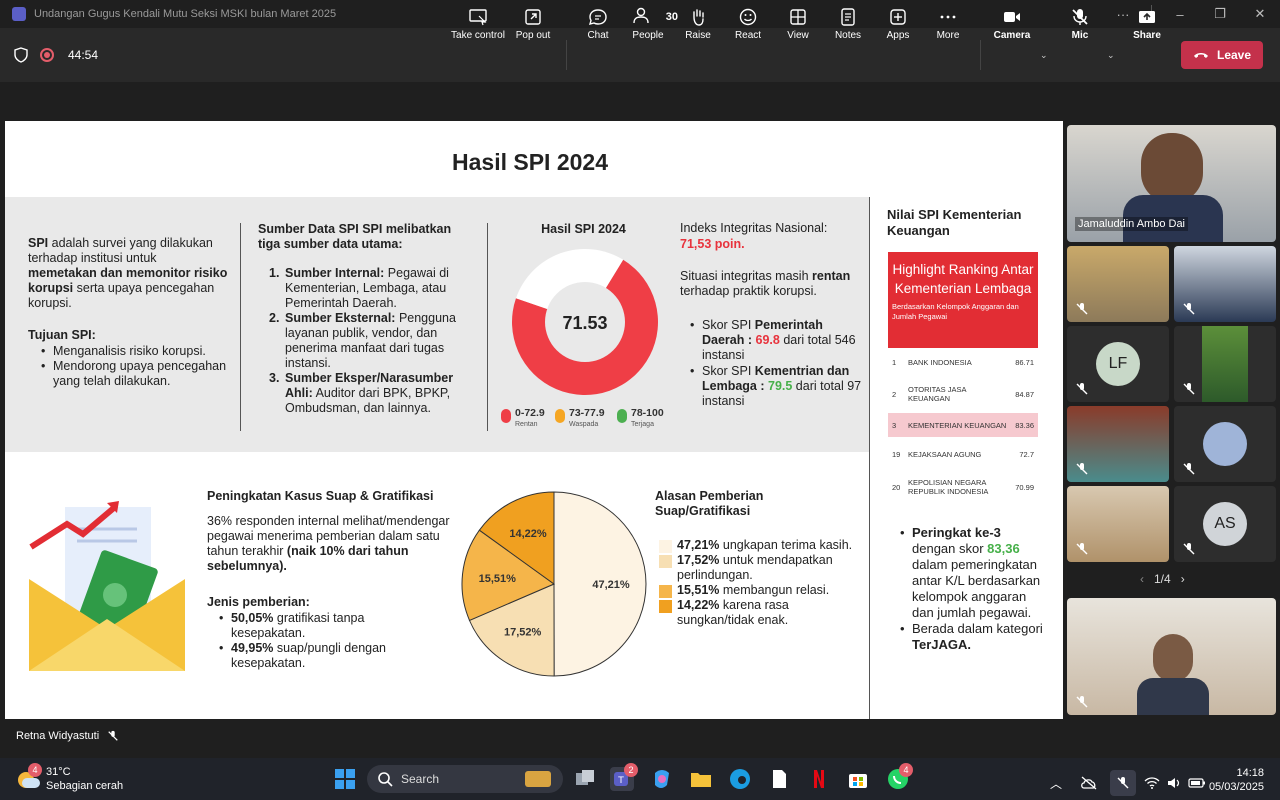  I want to click on situasi-t1: Situasi integritas masih, so click(746, 276).